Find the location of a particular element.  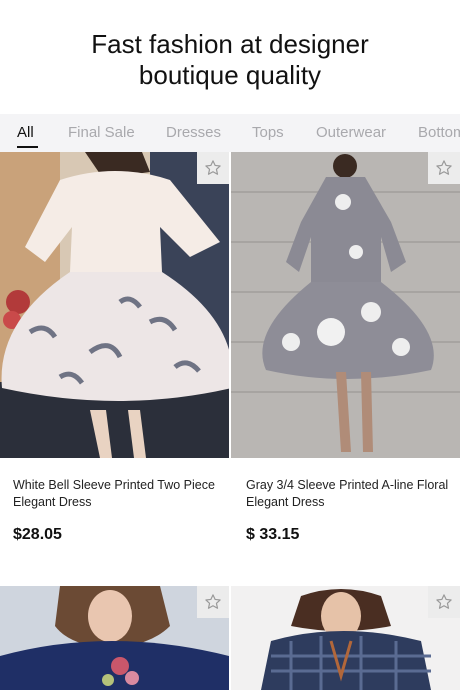

headline-line-1: Fast fashion at designer is located at coordinates (230, 44).